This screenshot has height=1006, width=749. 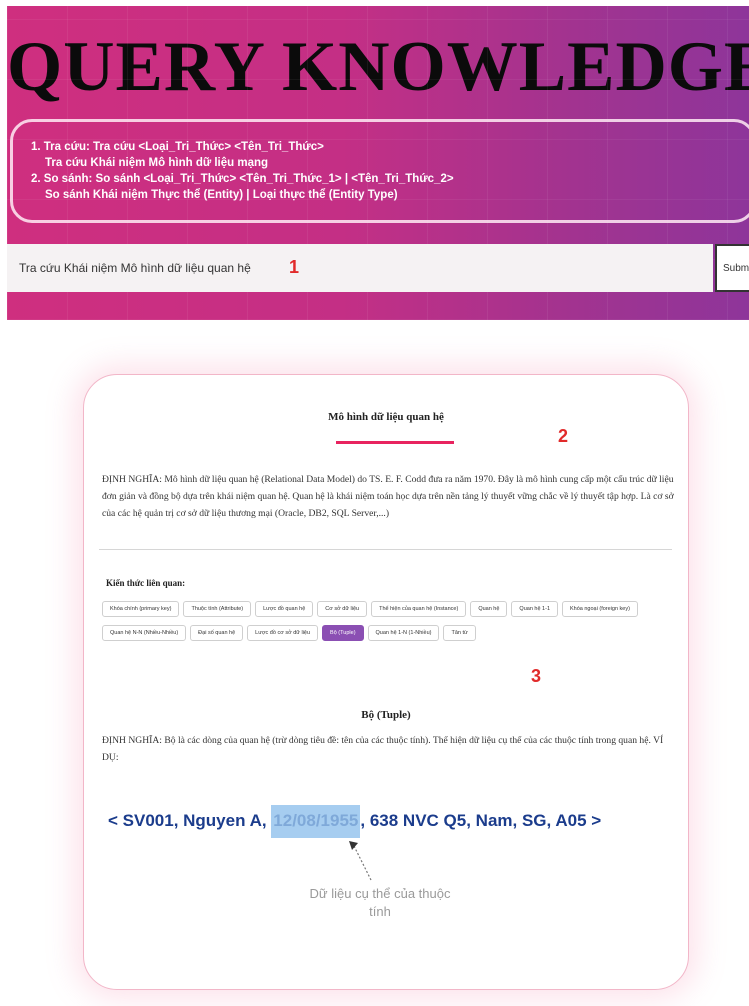 I want to click on attribute-note: Dữ liệu cụ thể của thuộc tính, so click(x=380, y=902).